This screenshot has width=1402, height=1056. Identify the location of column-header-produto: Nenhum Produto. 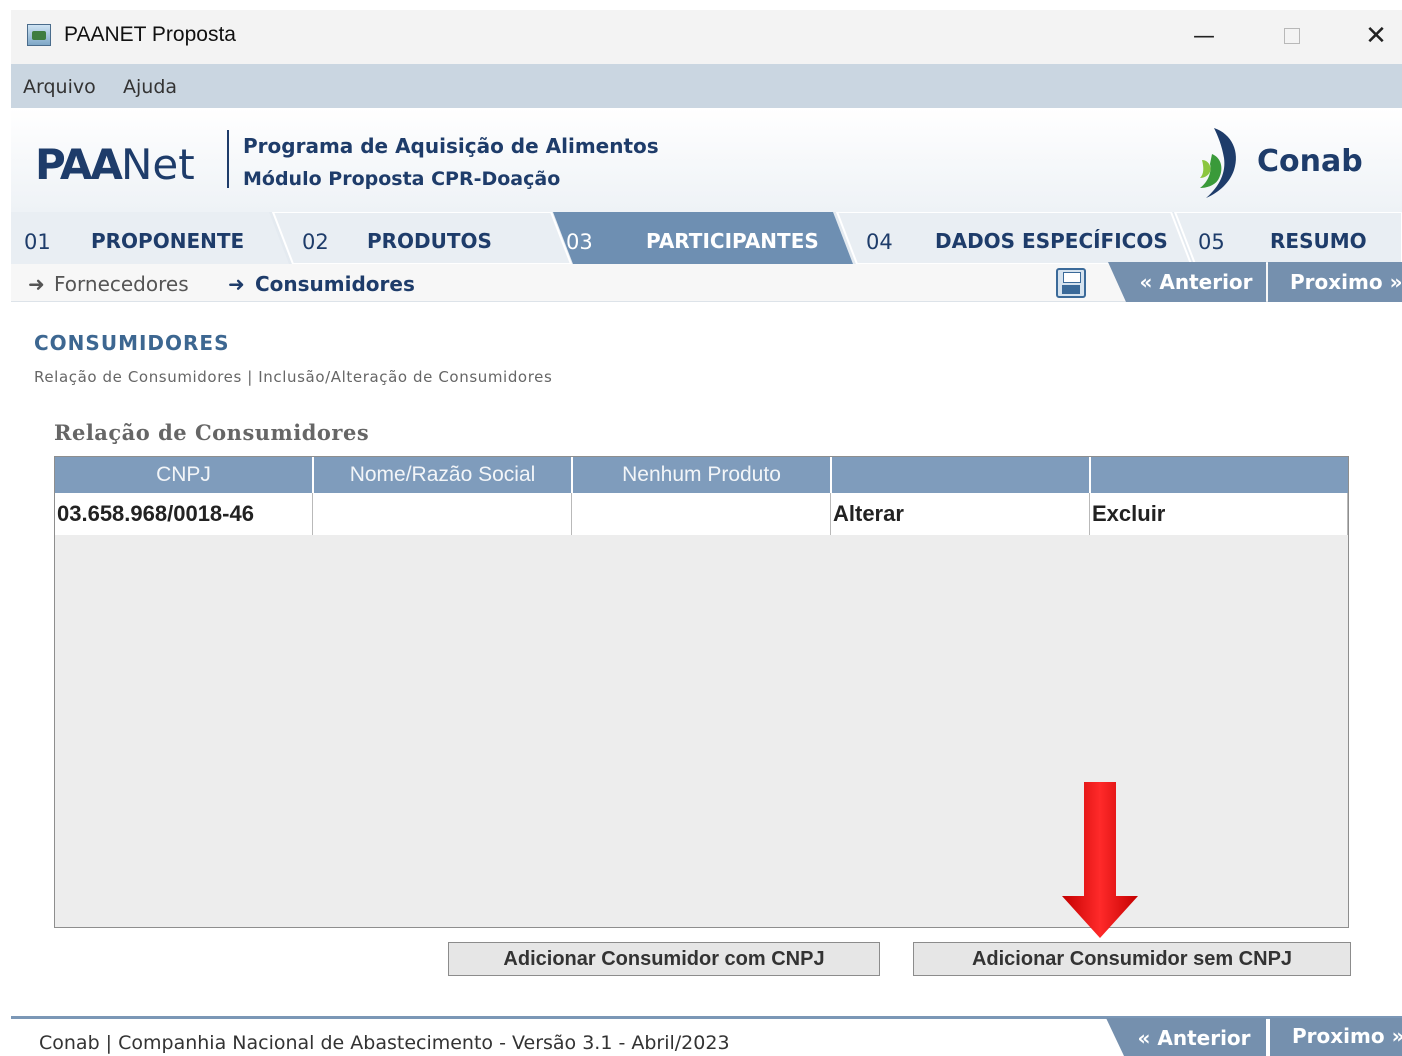
(702, 475).